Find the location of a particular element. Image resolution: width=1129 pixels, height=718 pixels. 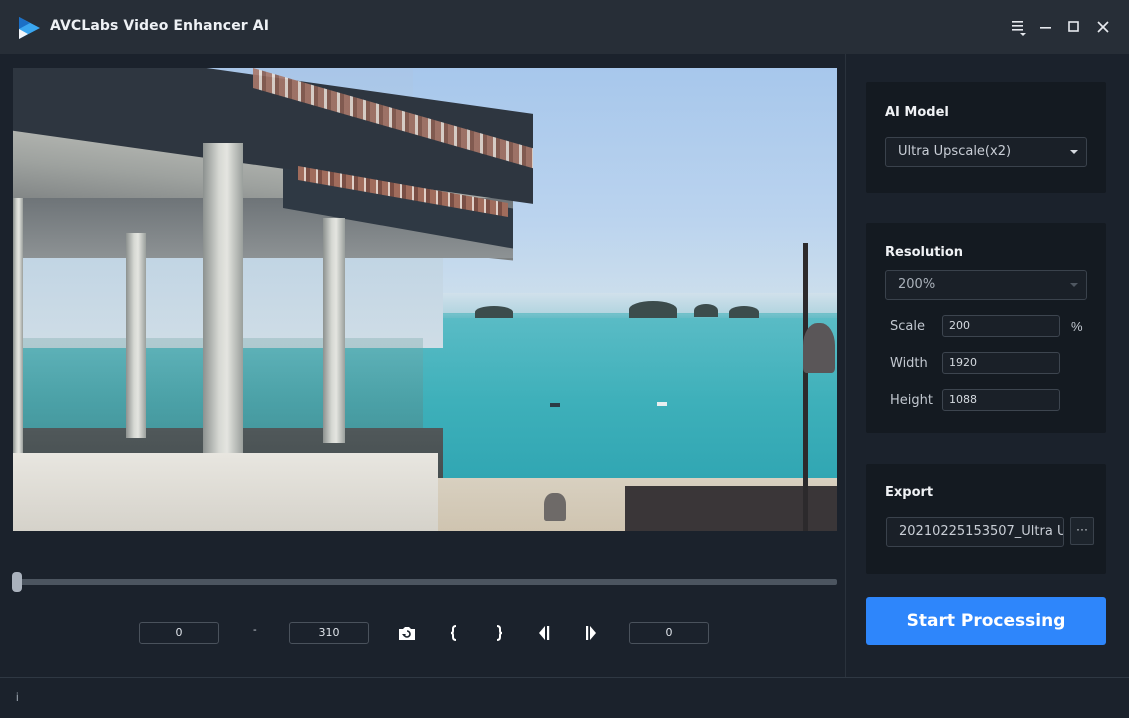

hamburger-menu-icon is located at coordinates (1019, 27).